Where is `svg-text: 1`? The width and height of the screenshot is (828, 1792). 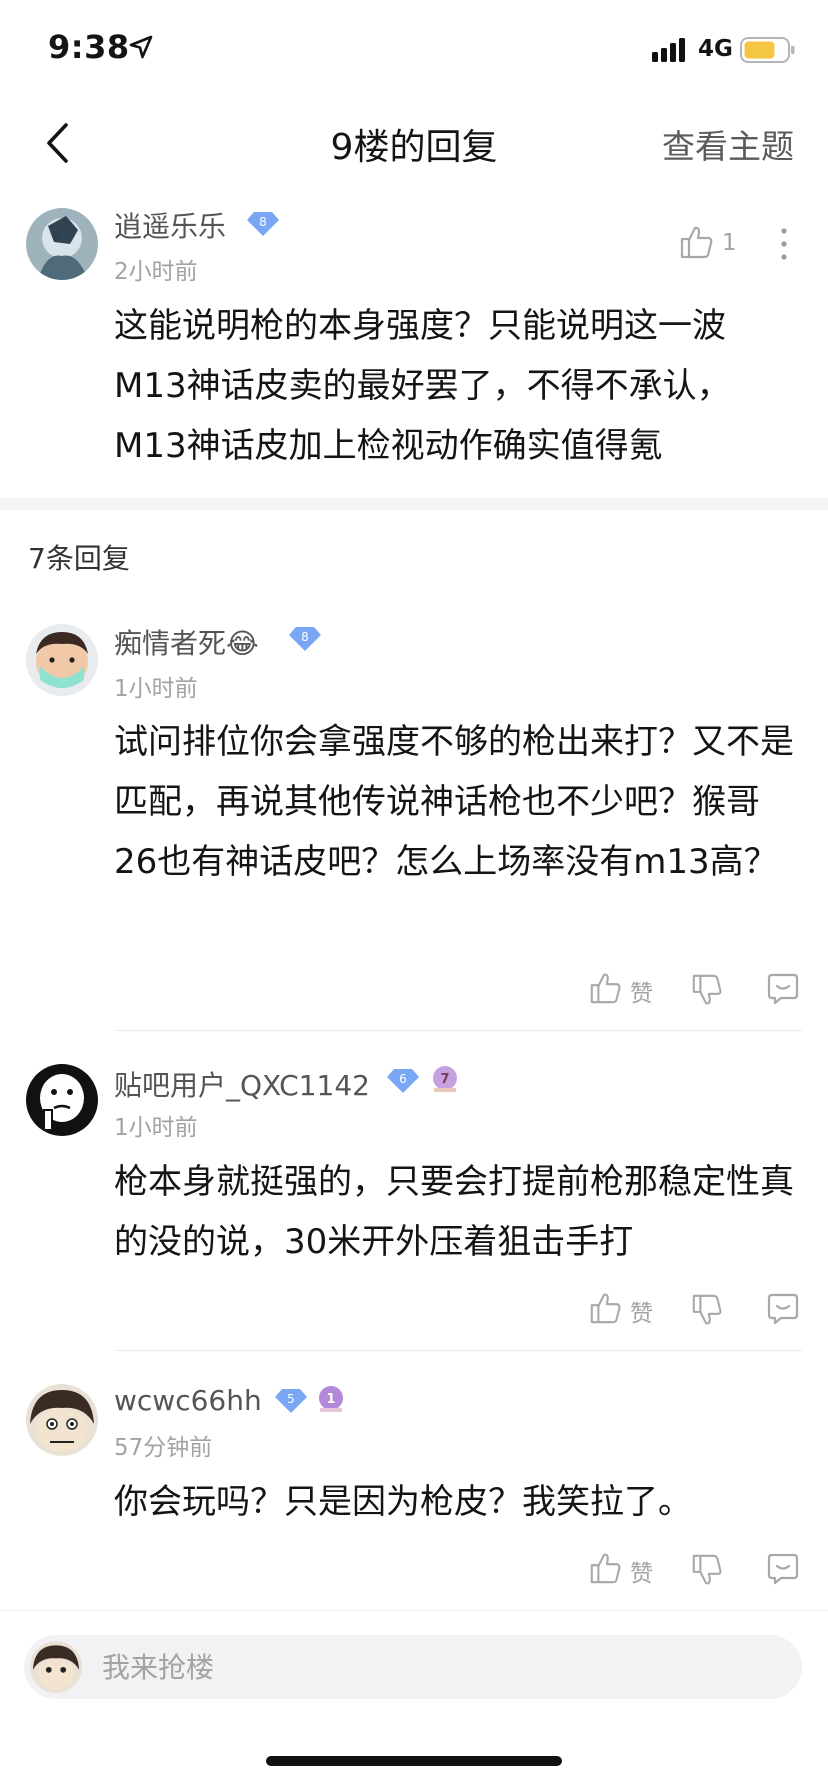 svg-text: 1 is located at coordinates (330, 1399).